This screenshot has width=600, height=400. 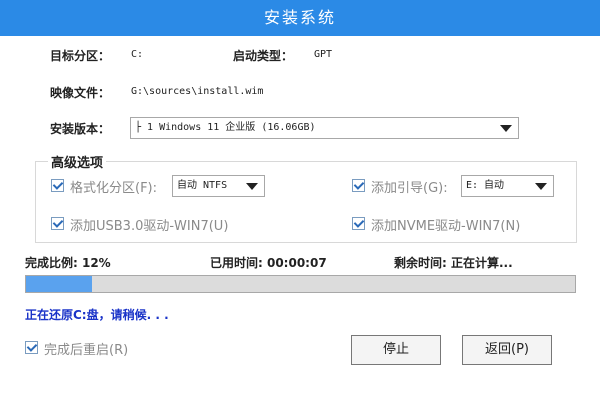 What do you see at coordinates (507, 186) in the screenshot?
I see `add-boot-select: E: 自动` at bounding box center [507, 186].